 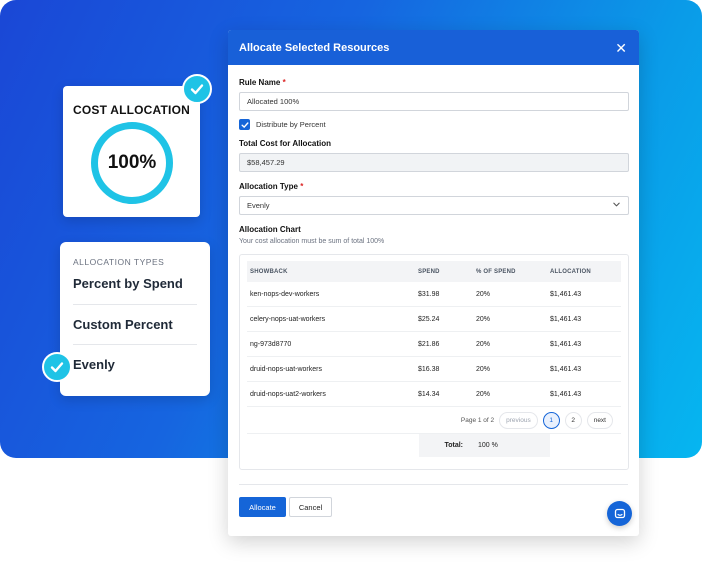 I want to click on cell-showback: celery-nops-uat-workers, so click(x=288, y=319).